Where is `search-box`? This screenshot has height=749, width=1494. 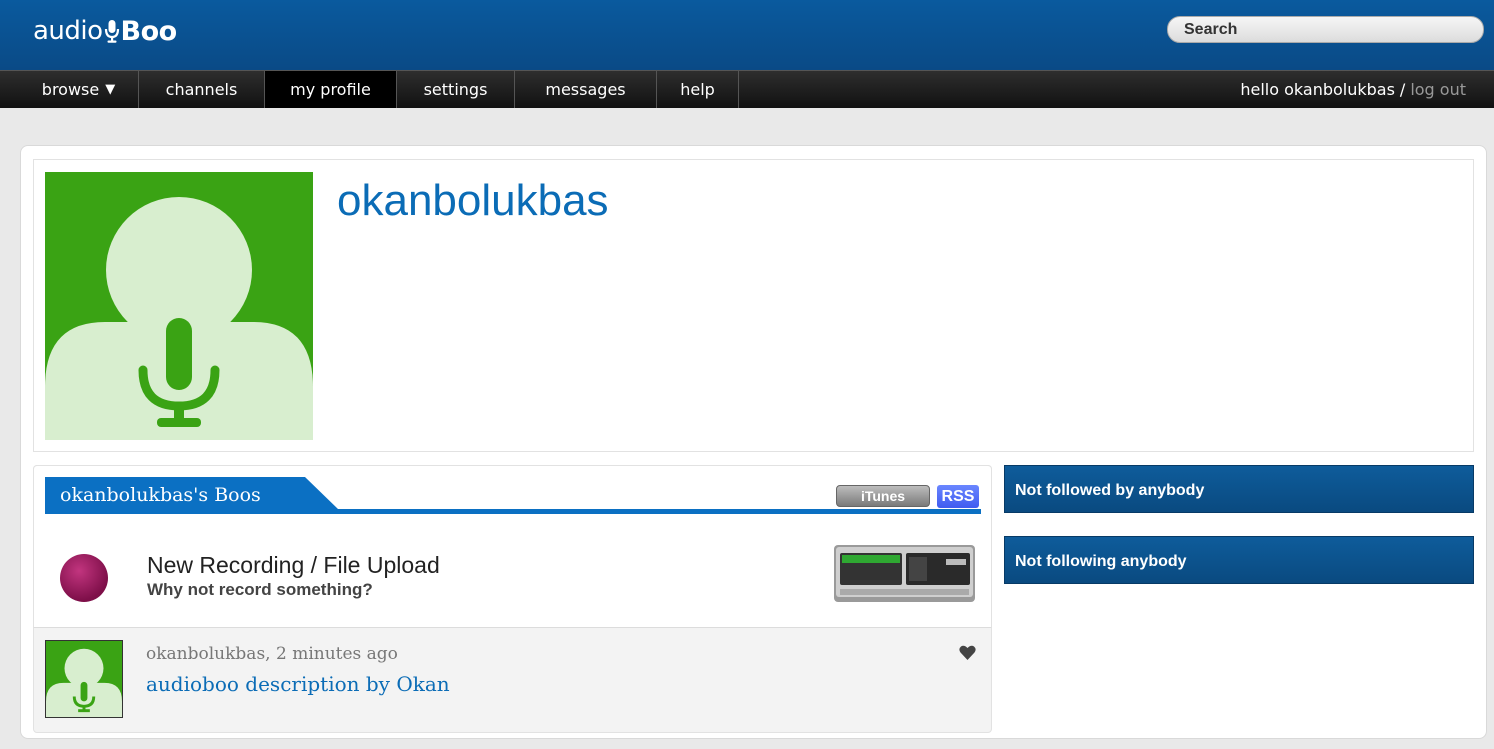
search-box is located at coordinates (1325, 29).